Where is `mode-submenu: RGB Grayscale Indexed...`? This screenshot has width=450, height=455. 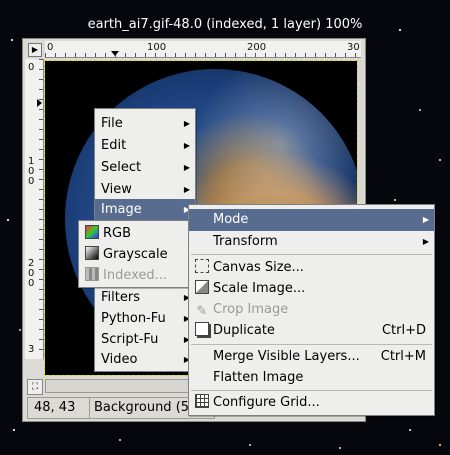
mode-submenu: RGB Grayscale Indexed... is located at coordinates (135, 254).